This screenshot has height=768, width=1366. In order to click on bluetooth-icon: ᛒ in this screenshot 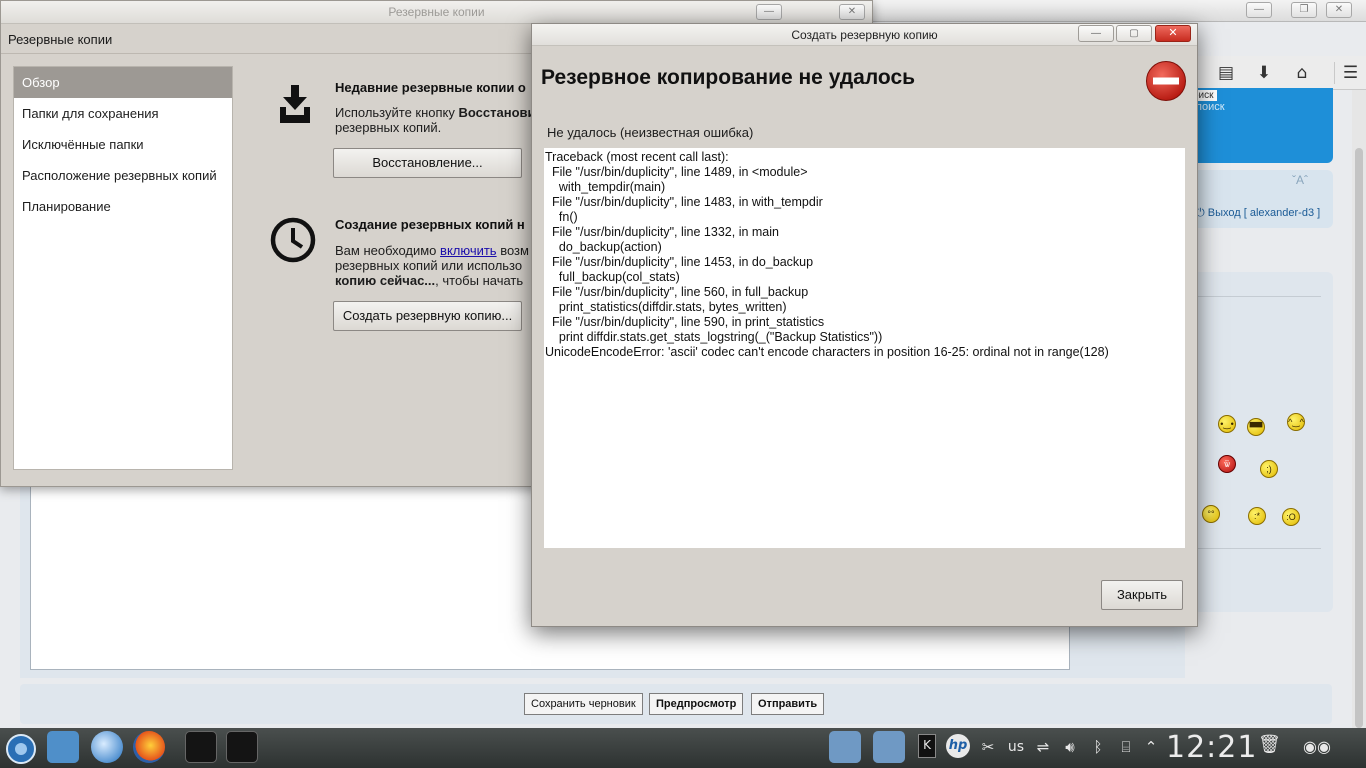, I will do `click(1098, 747)`.